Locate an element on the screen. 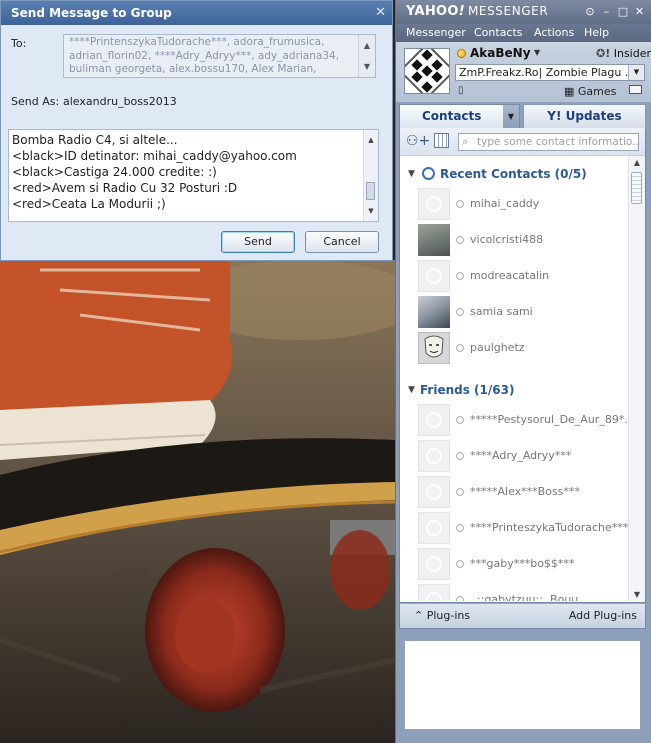  add-contact-icon: ⚇+ is located at coordinates (418, 141).